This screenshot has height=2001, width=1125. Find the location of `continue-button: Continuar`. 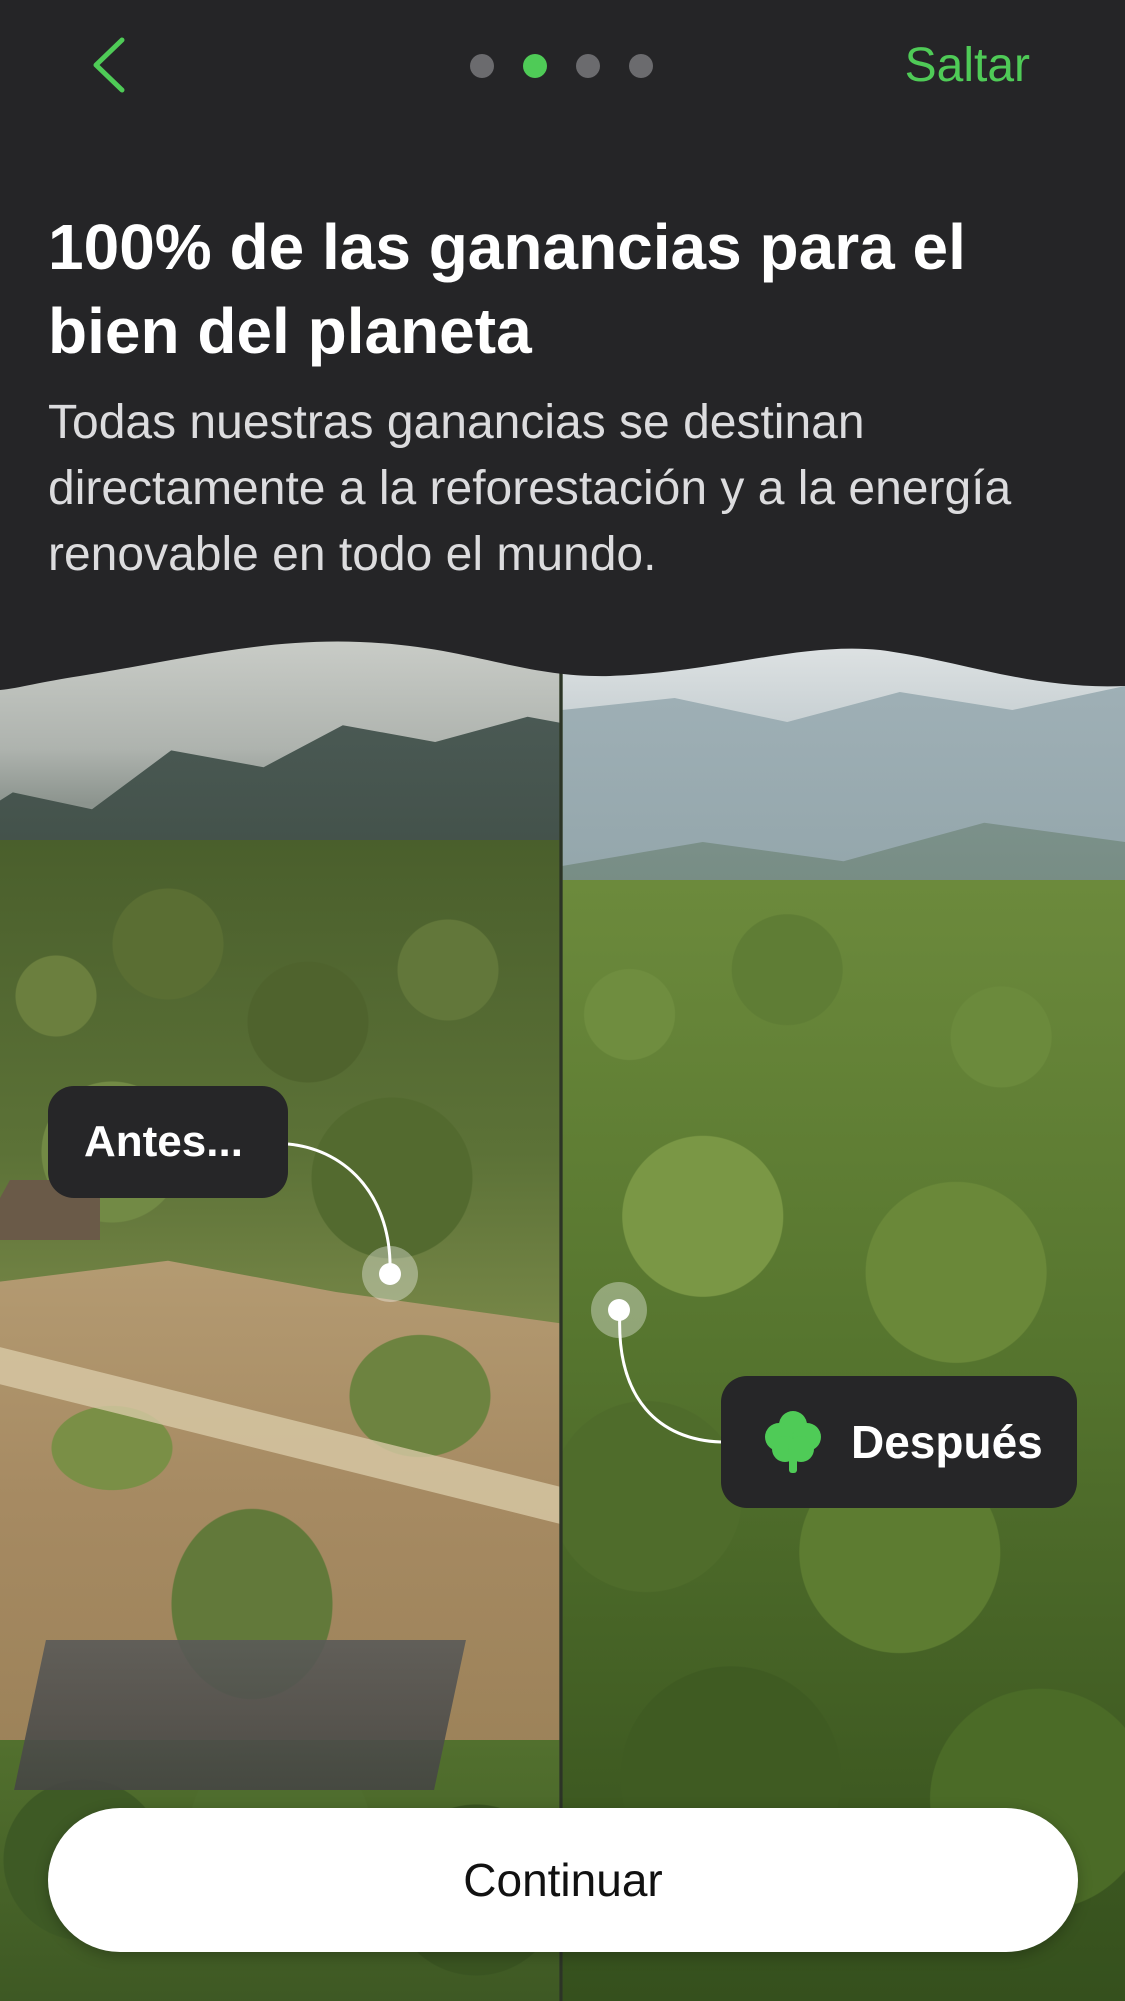

continue-button: Continuar is located at coordinates (563, 1880).